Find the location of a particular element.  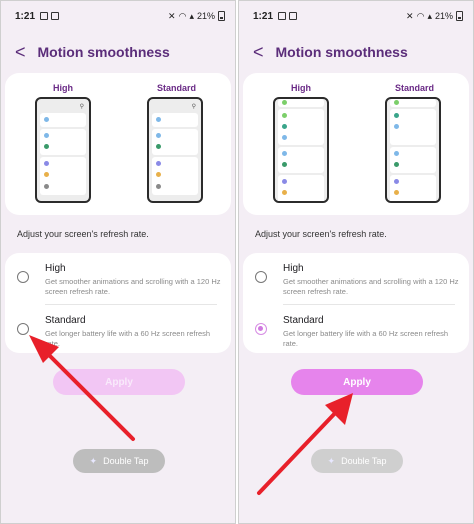

preview-card: High Standard is located at coordinates (356, 144).